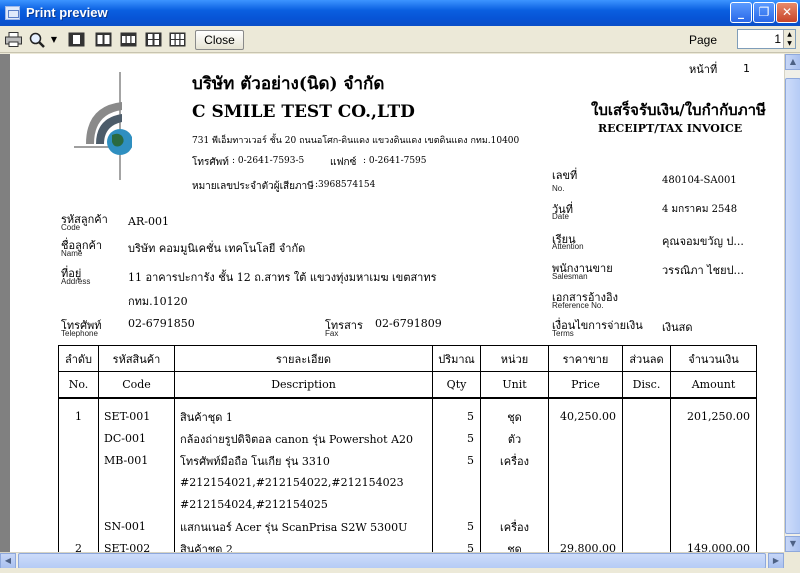  I want to click on six-pages-button, so click(177, 39).